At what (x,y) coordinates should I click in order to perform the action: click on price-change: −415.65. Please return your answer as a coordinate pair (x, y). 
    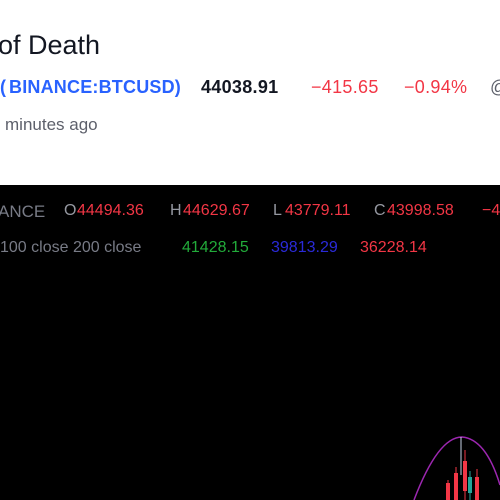
    Looking at the image, I should click on (345, 87).